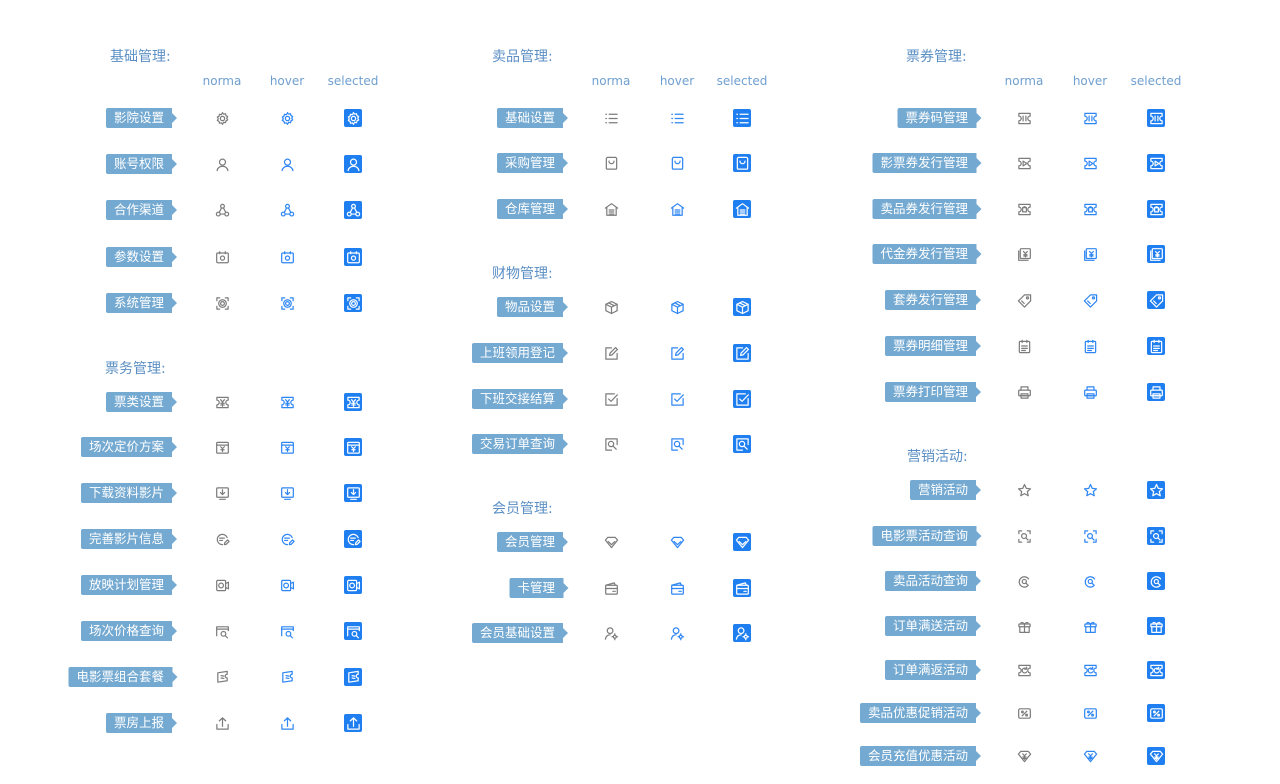 The width and height of the screenshot is (1280, 784). Describe the element at coordinates (141, 402) in the screenshot. I see `module-label-tag: 票类设置` at that location.